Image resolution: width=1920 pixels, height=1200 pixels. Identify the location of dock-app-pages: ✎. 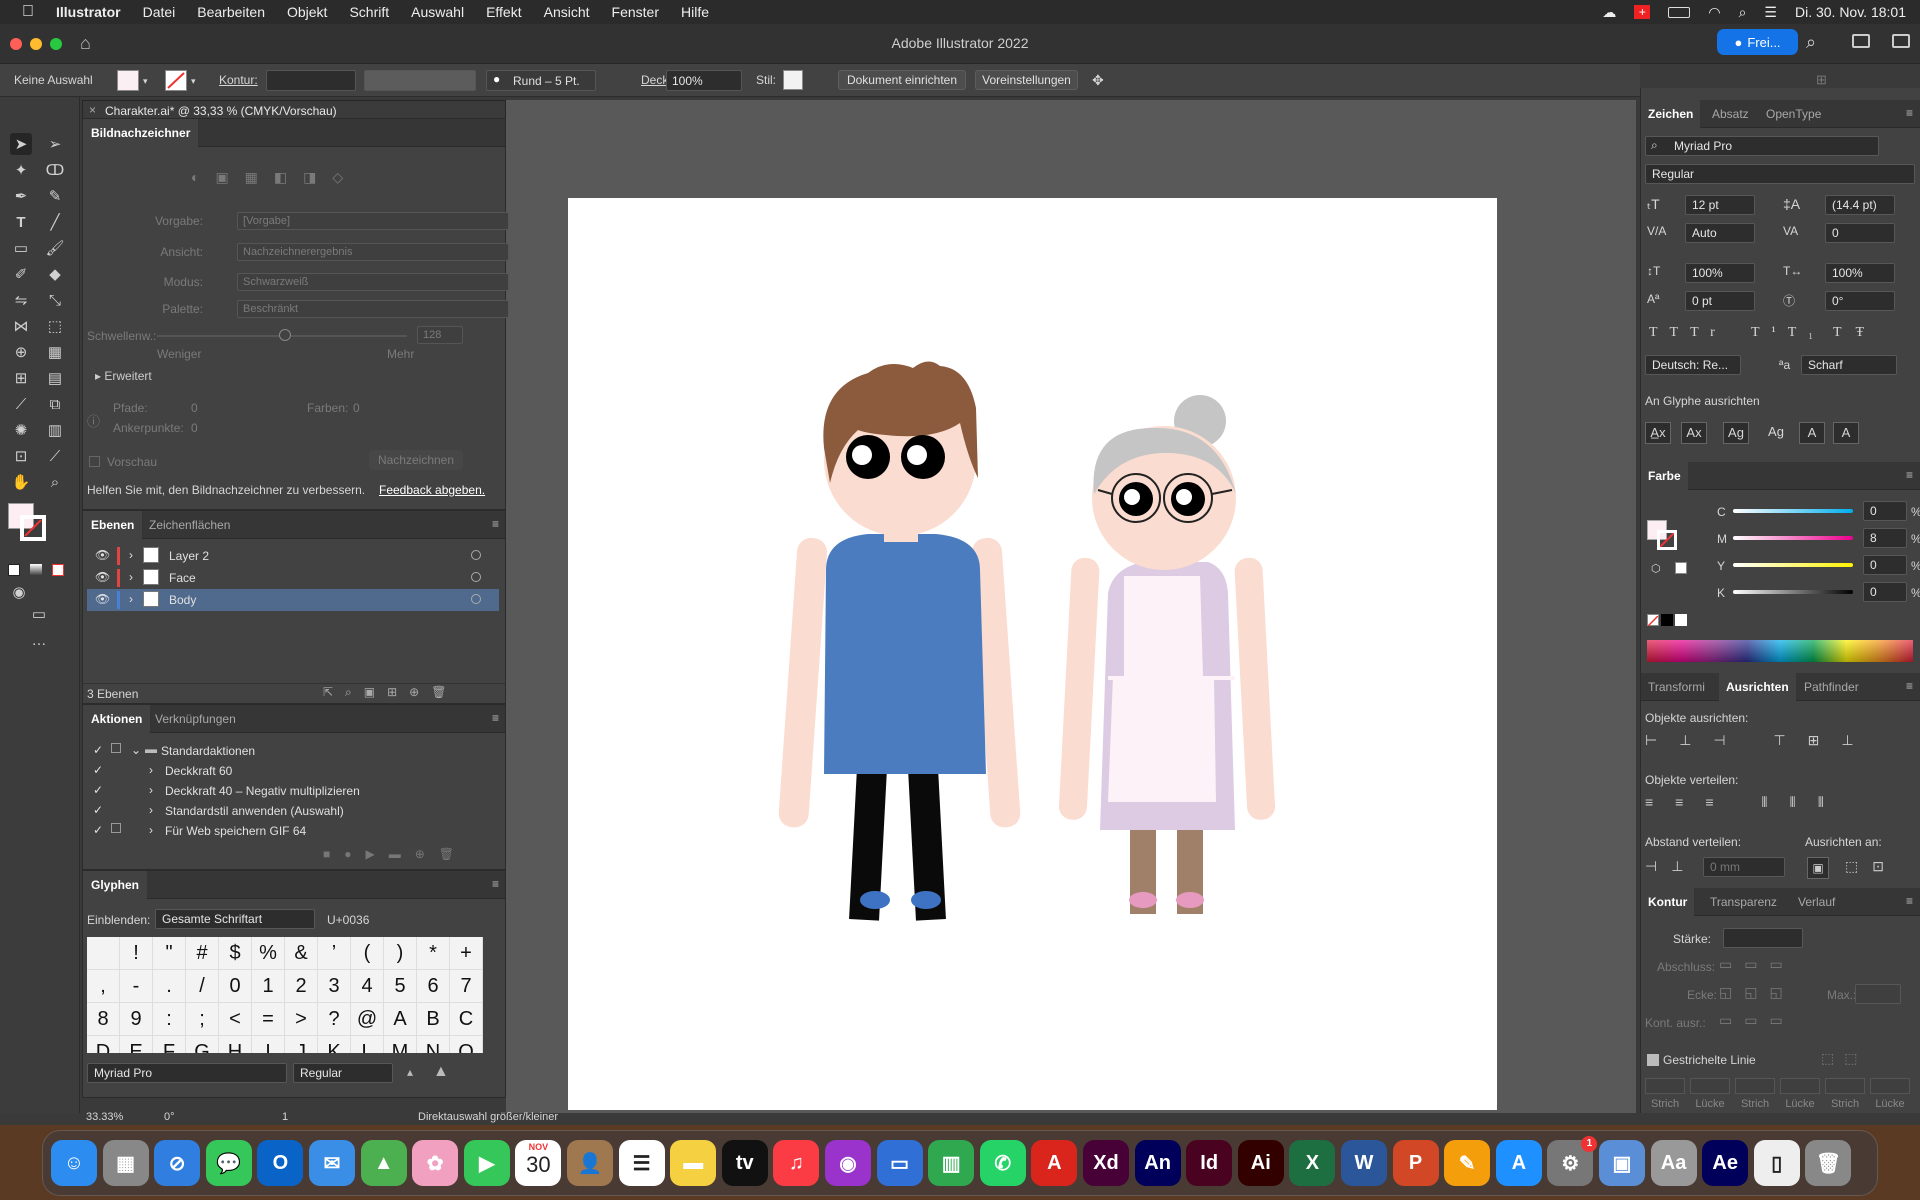
(1467, 1163).